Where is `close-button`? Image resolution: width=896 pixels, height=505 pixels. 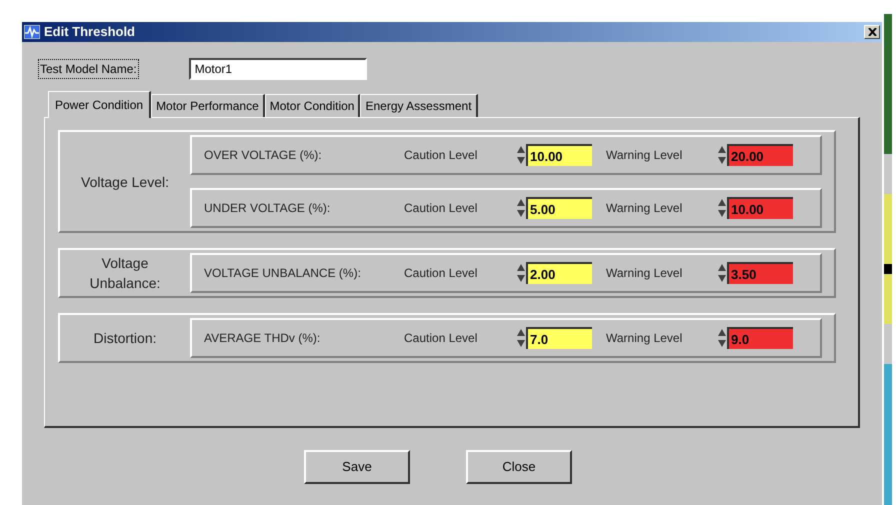 close-button is located at coordinates (872, 32).